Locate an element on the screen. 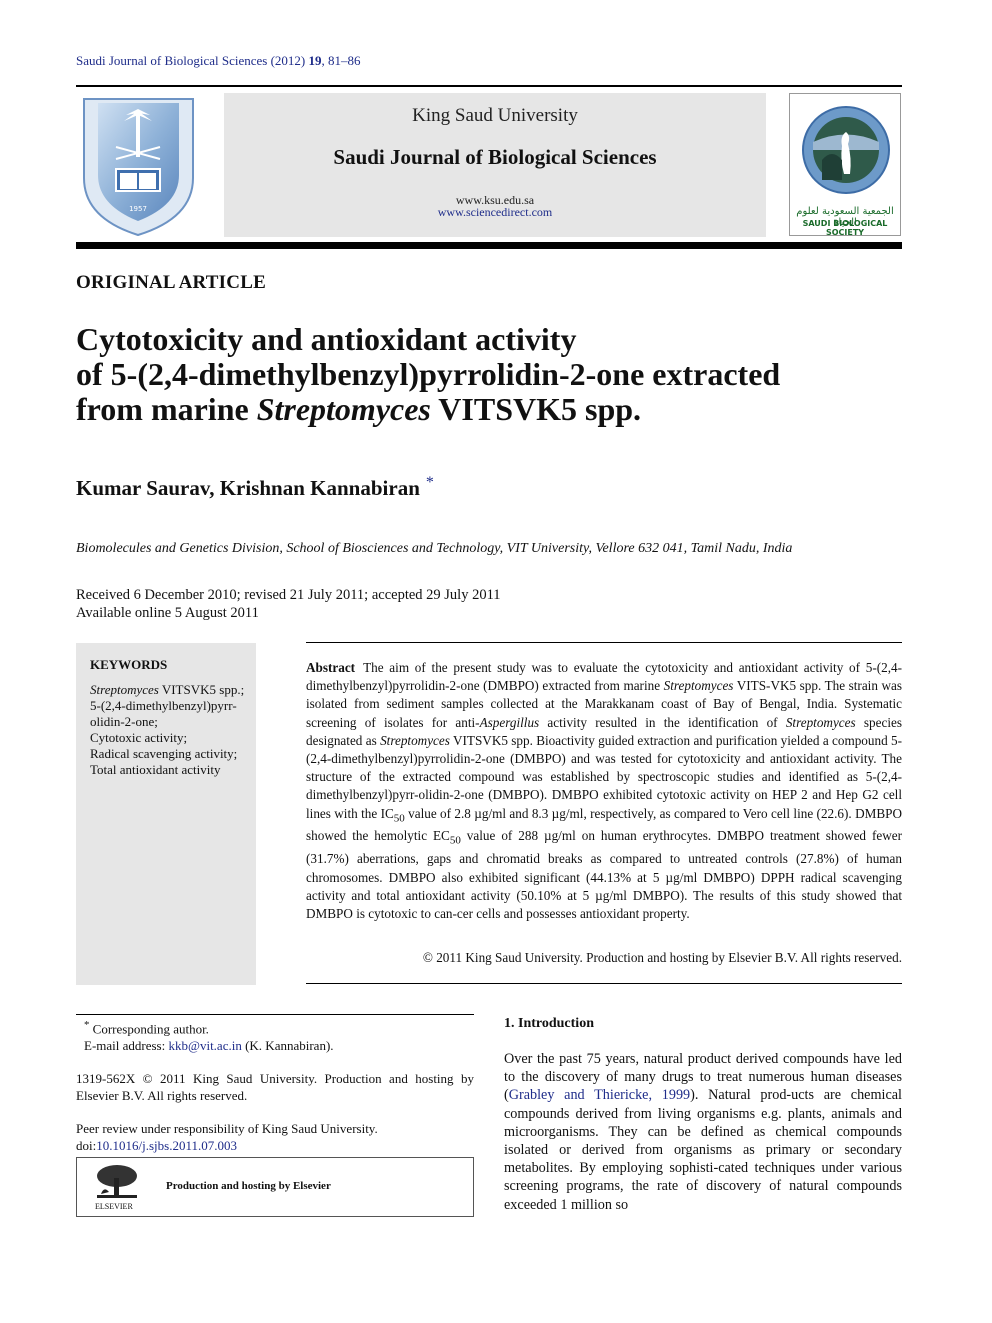 The image size is (992, 1323). keyword-text: 5-(2,4-dimethylbenzyl)pyrr-olidin-2-one; is located at coordinates (163, 713).